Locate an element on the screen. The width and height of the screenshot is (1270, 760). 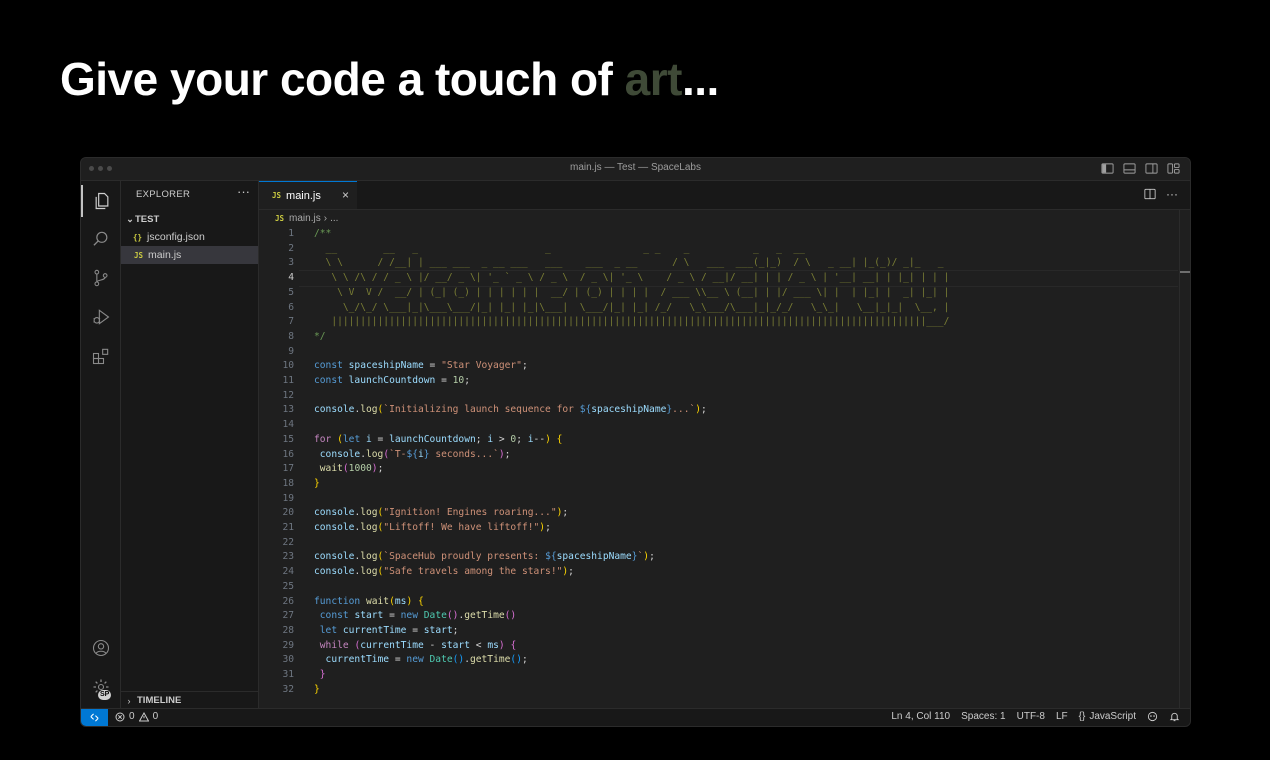
explorer-more-actions-button: ··· is located at coordinates (243, 191).